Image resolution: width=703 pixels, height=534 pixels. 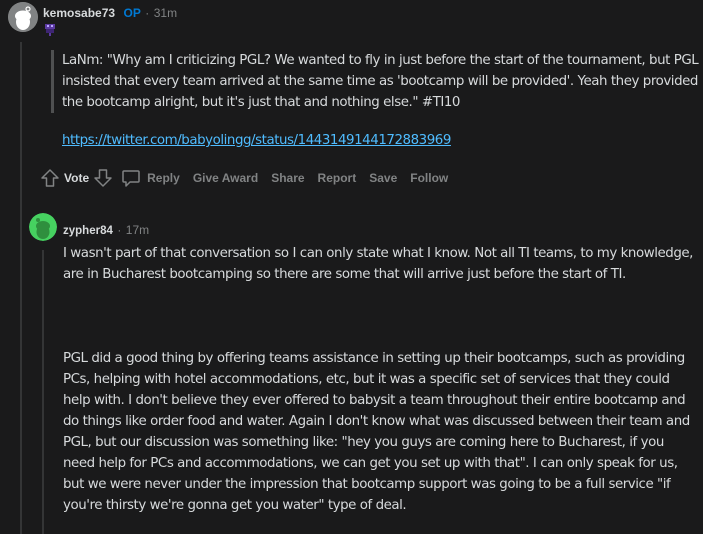 I want to click on downvote-button, so click(x=103, y=178).